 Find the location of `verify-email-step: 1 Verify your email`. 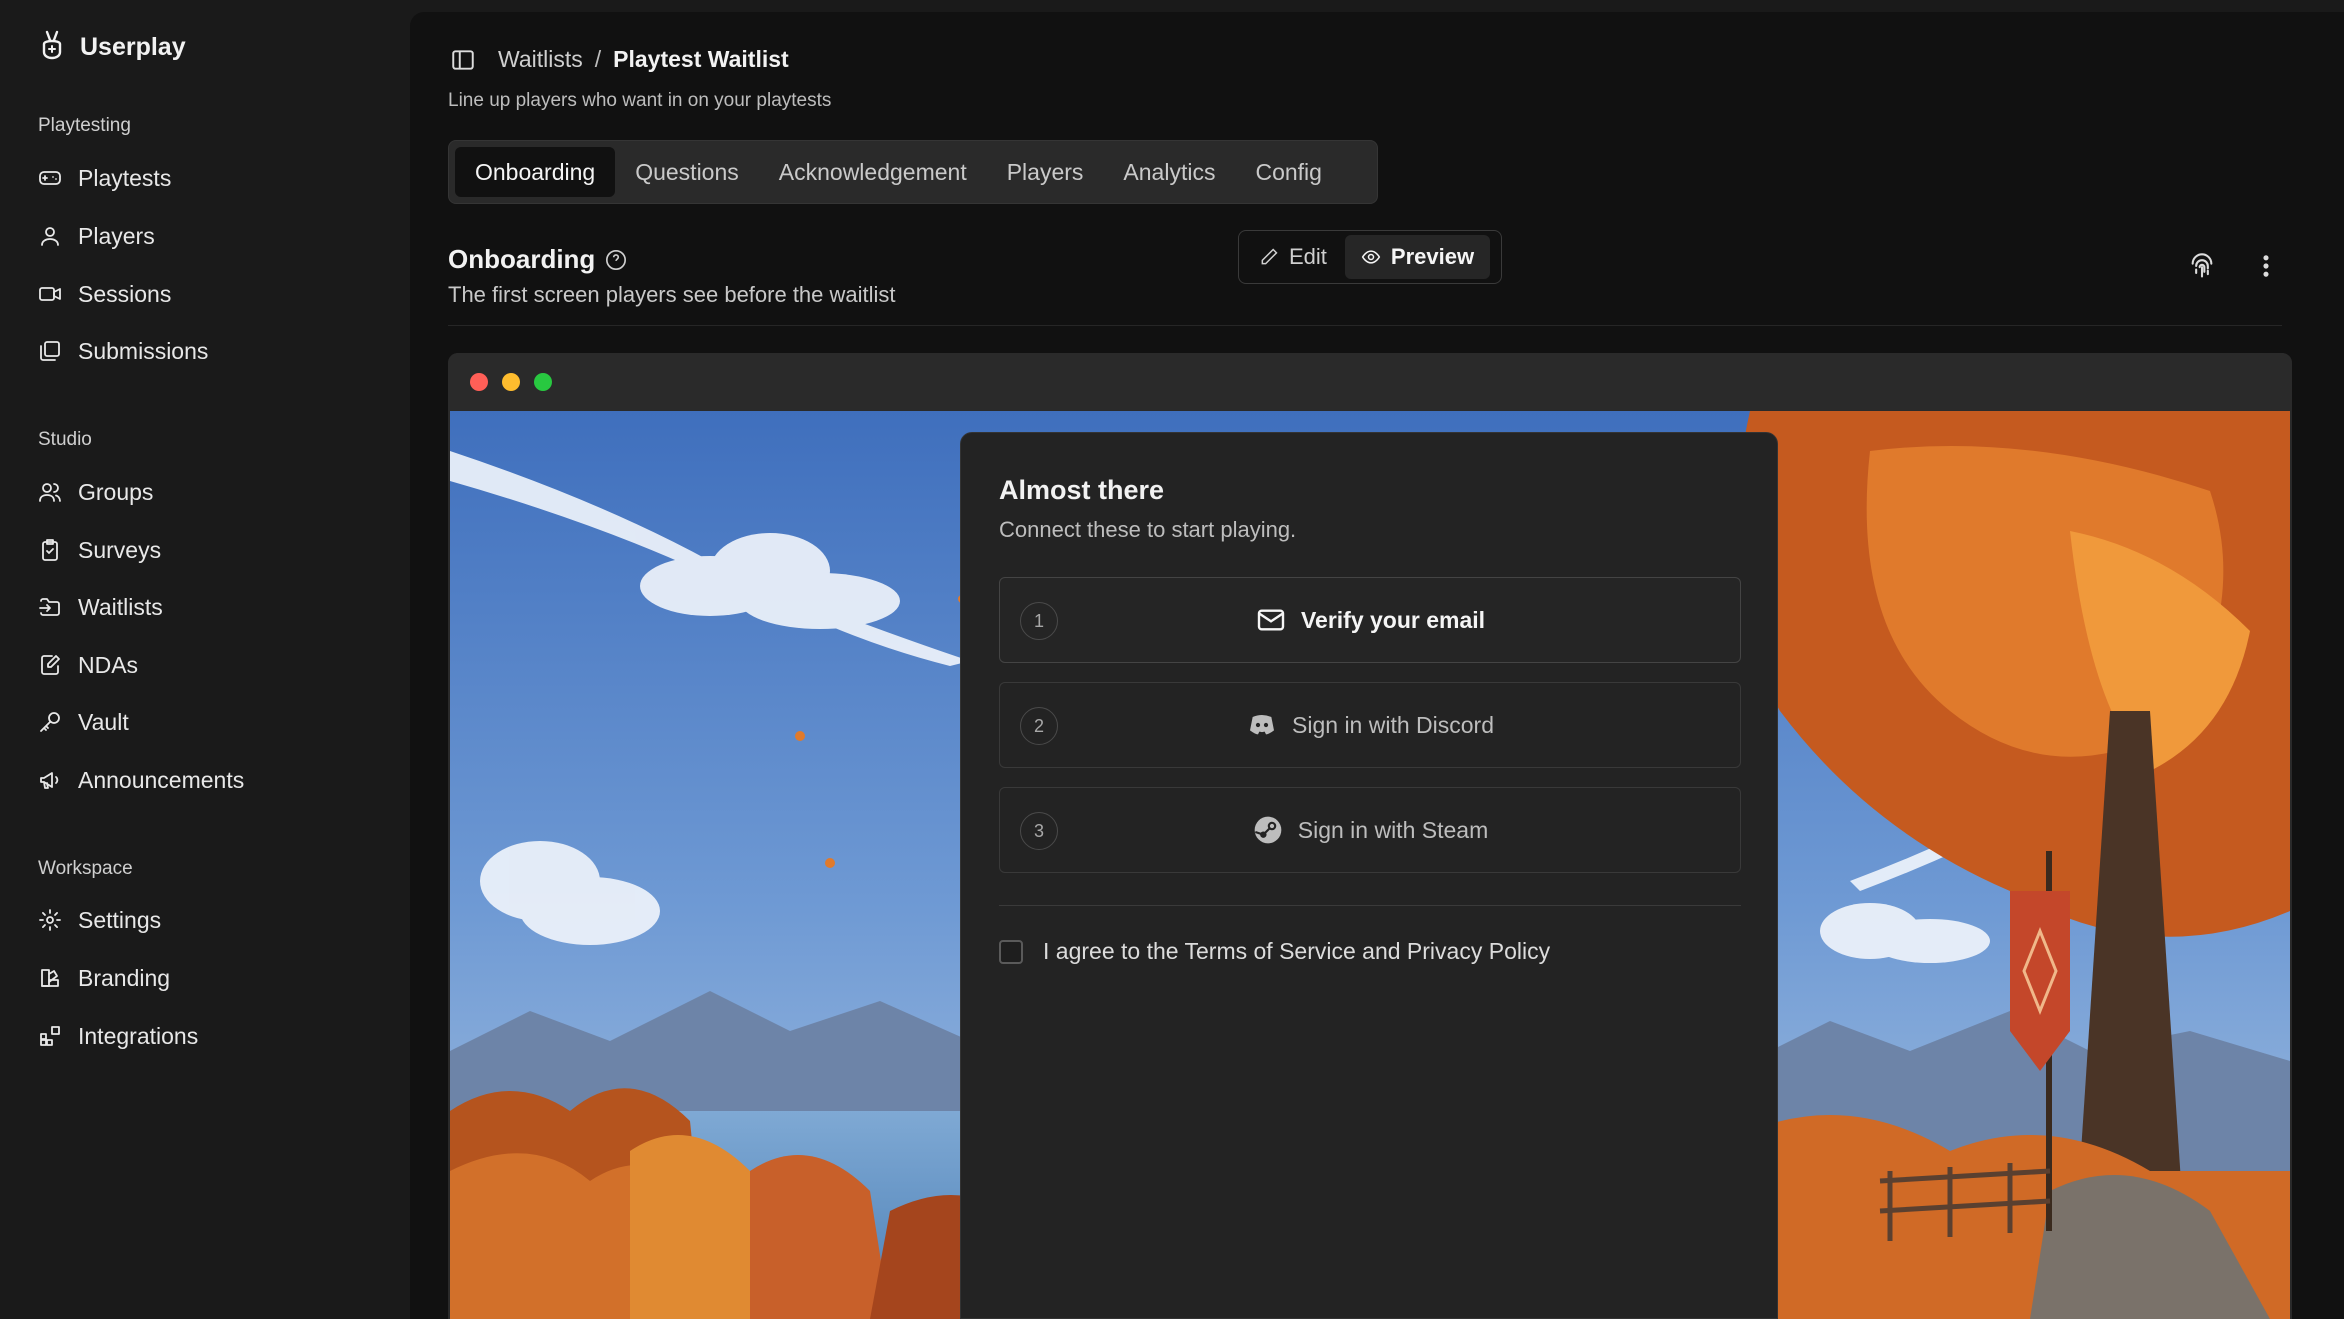

verify-email-step: 1 Verify your email is located at coordinates (1370, 620).